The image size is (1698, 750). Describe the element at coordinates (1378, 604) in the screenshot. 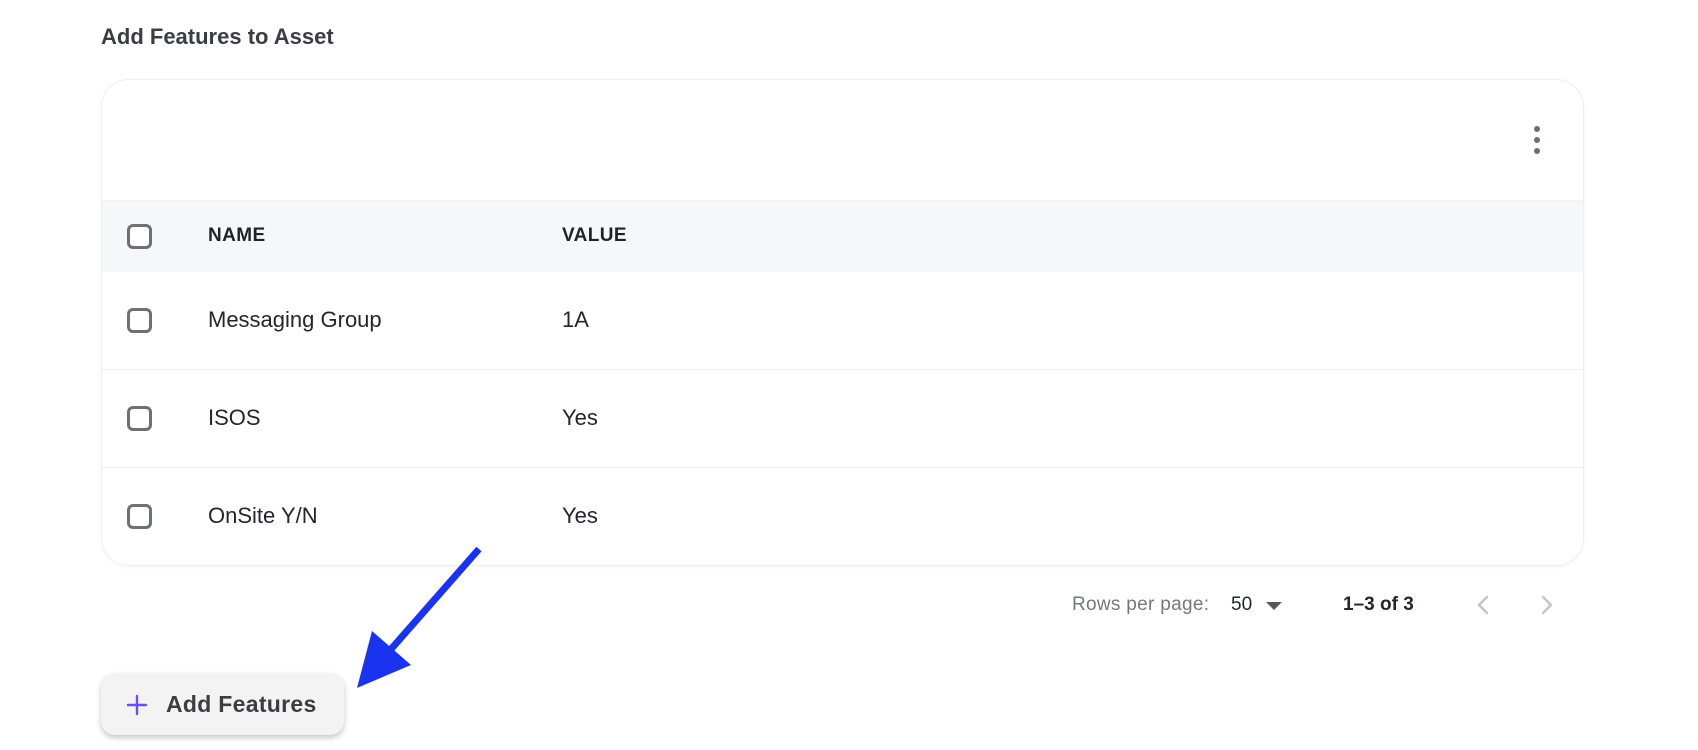

I see `pagination-range: 1–3 of 3` at that location.